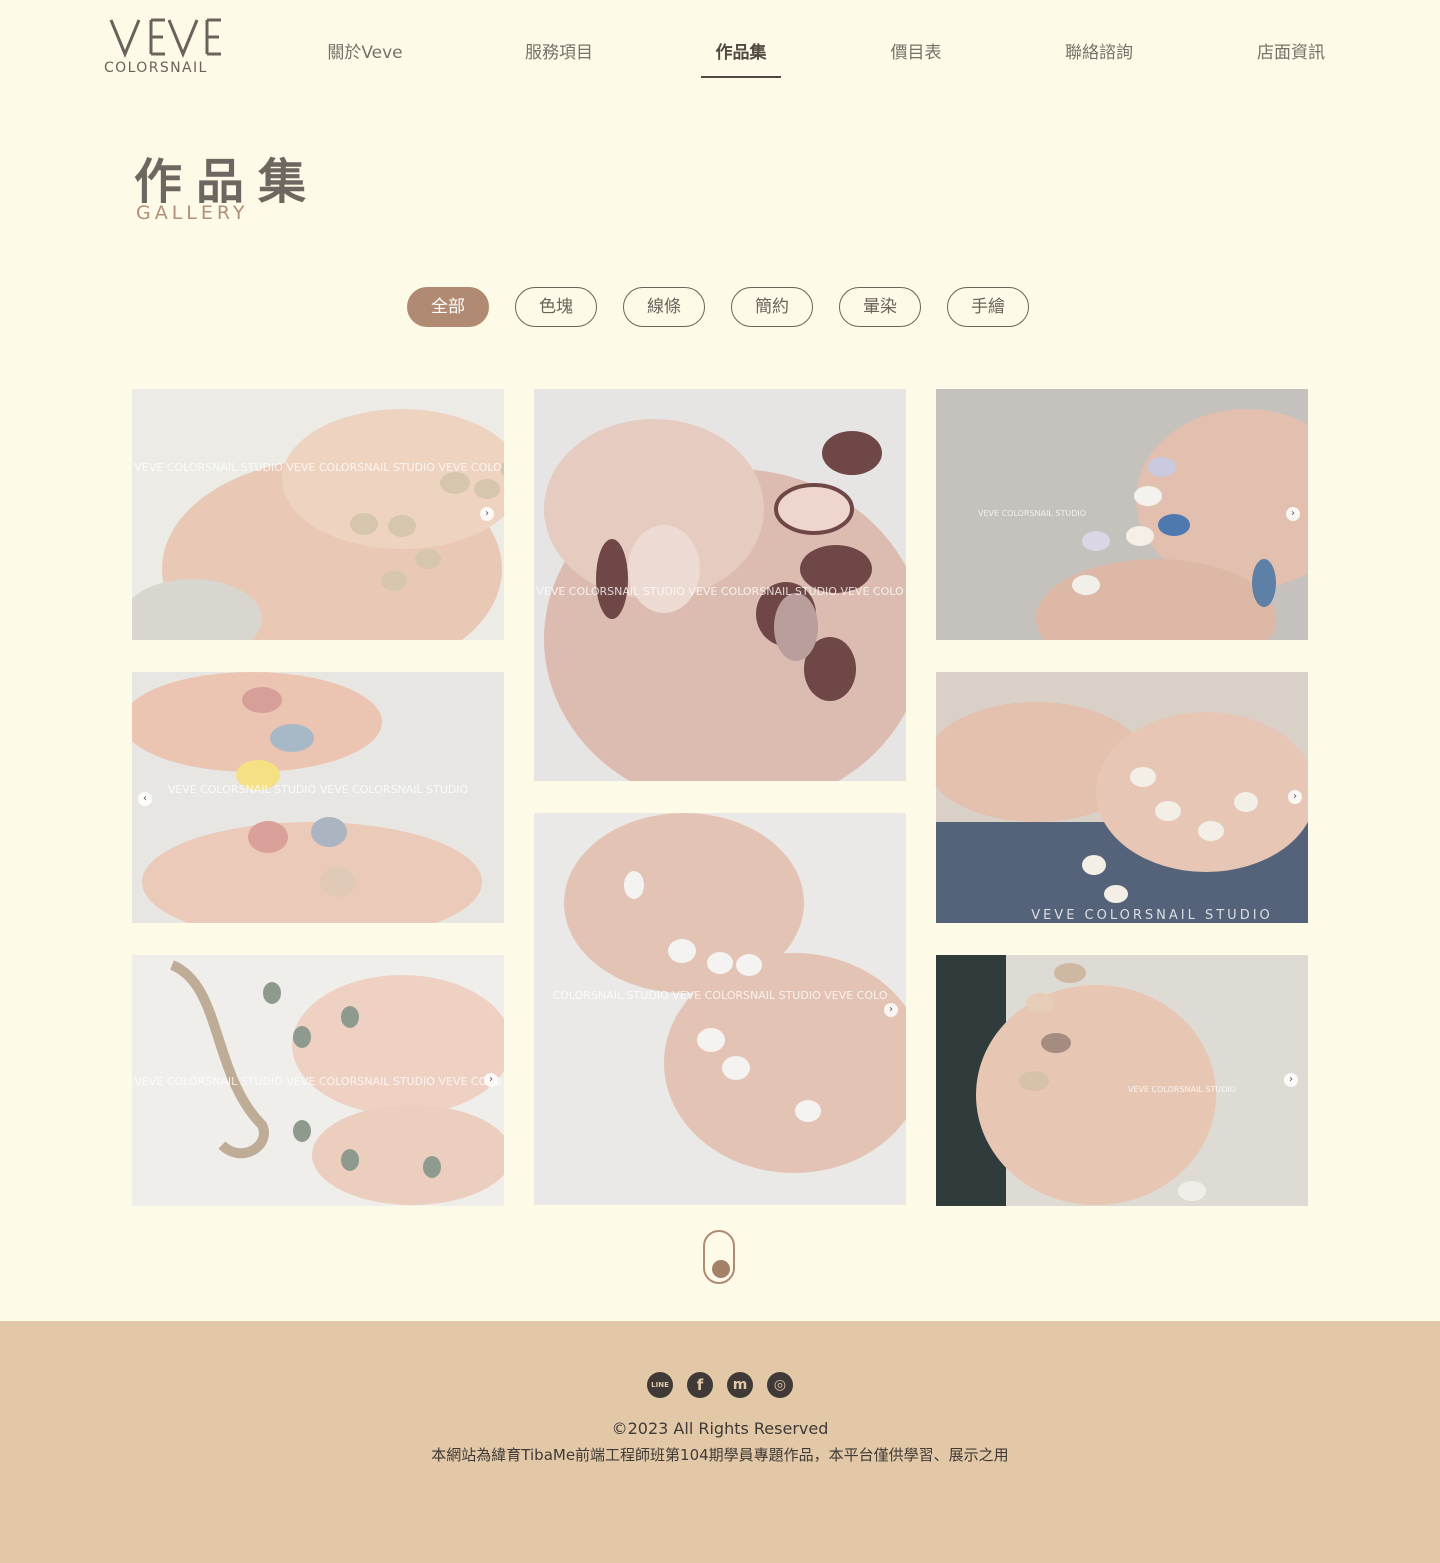  What do you see at coordinates (165, 38) in the screenshot?
I see `logo-mark-icon` at bounding box center [165, 38].